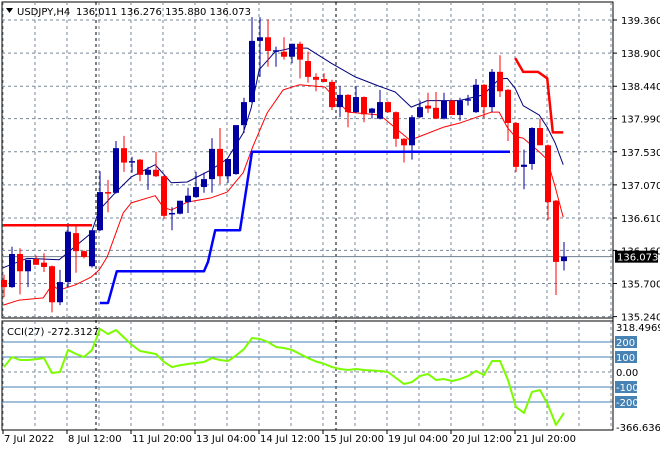 The width and height of the screenshot is (660, 450). Describe the element at coordinates (162, 439) in the screenshot. I see `x-tick-label: 11 Jul 20:00` at that location.